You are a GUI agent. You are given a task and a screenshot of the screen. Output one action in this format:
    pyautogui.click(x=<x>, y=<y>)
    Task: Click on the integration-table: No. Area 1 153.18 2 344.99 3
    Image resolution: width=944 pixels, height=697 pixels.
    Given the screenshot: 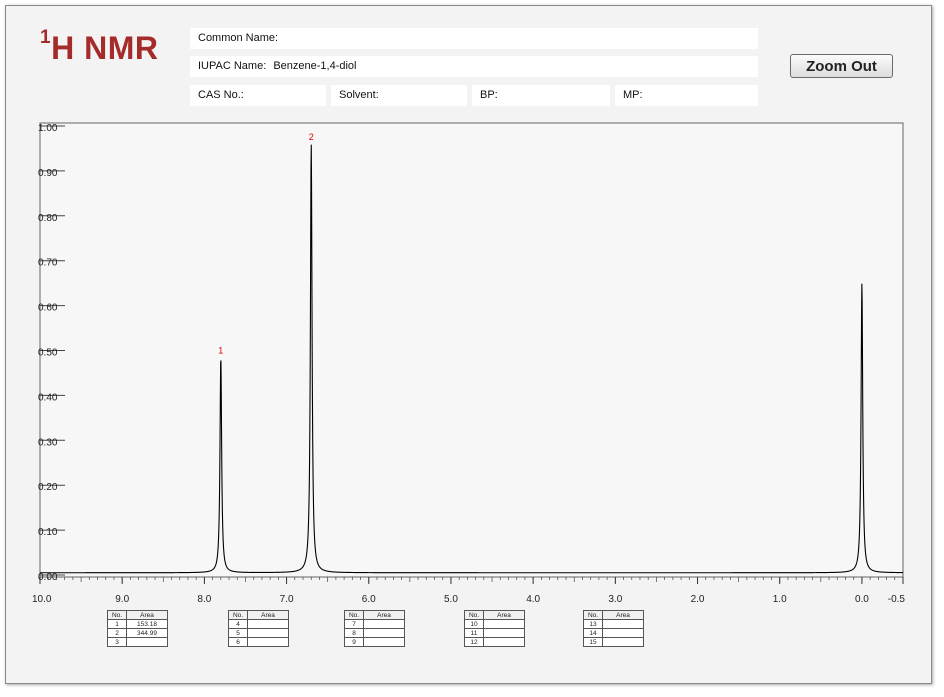 What is the action you would take?
    pyautogui.click(x=137, y=628)
    